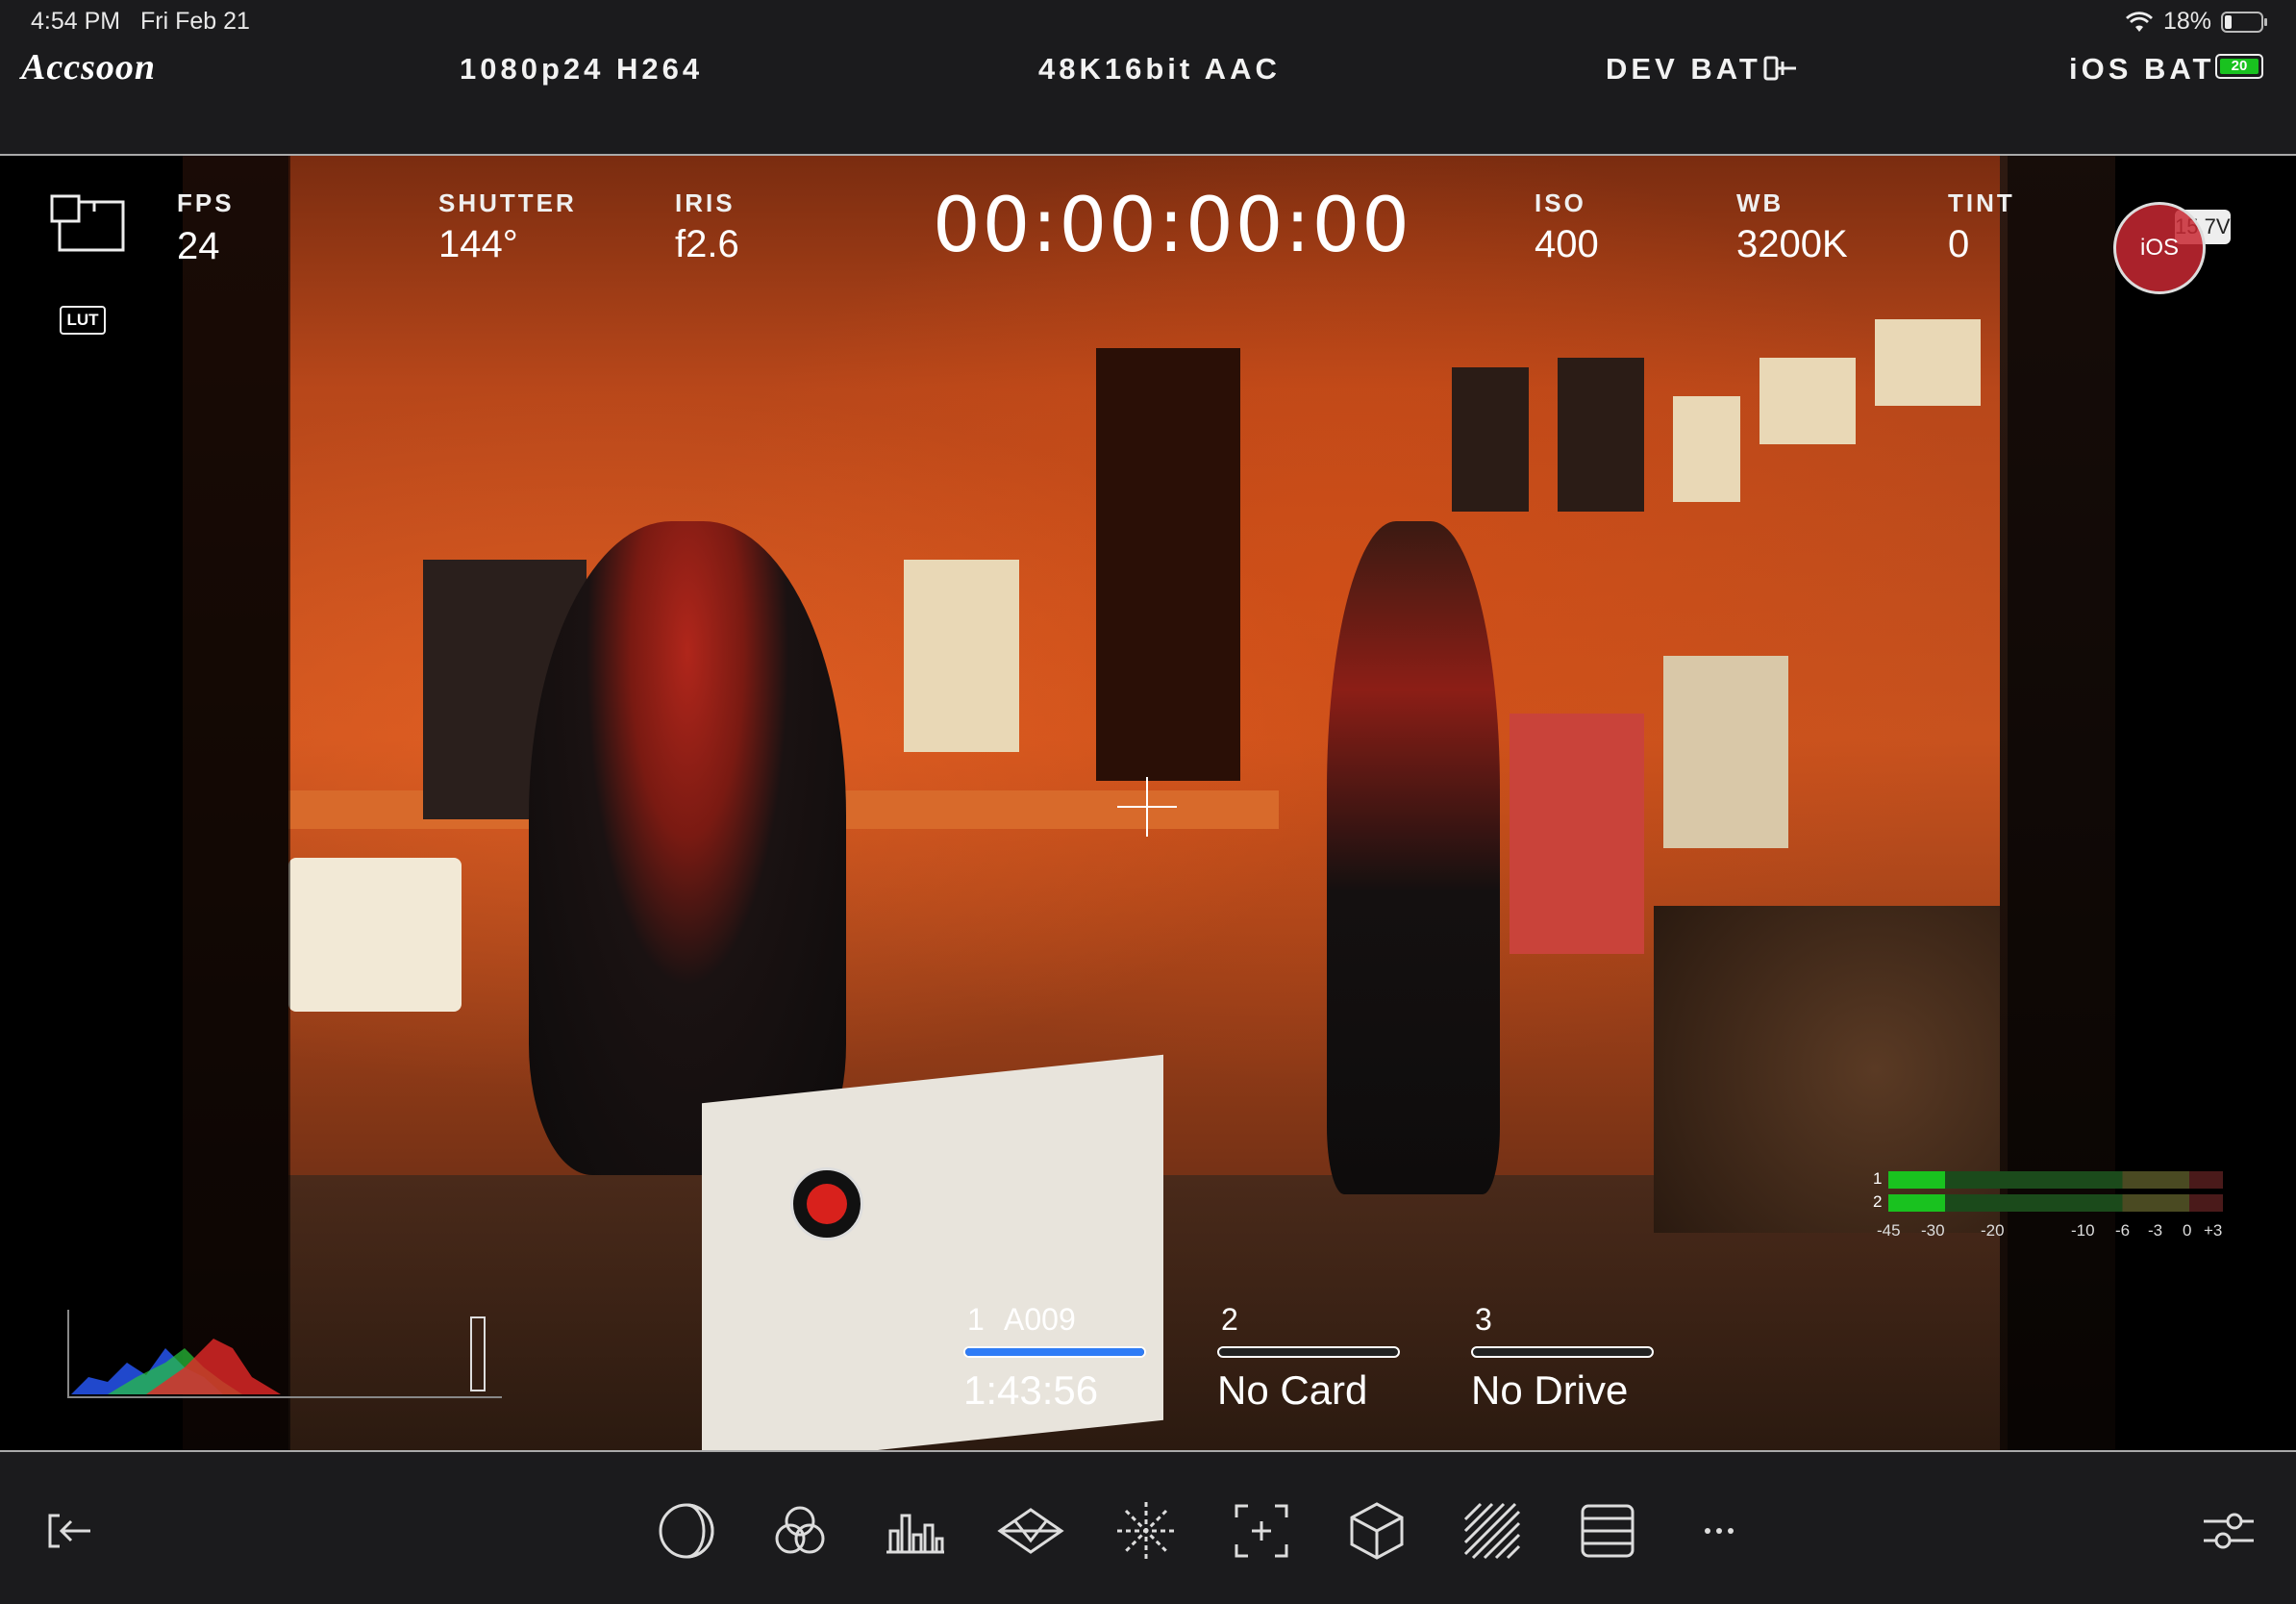 This screenshot has height=1604, width=2296. Describe the element at coordinates (1054, 1352) in the screenshot. I see `slot-1-bar` at that location.